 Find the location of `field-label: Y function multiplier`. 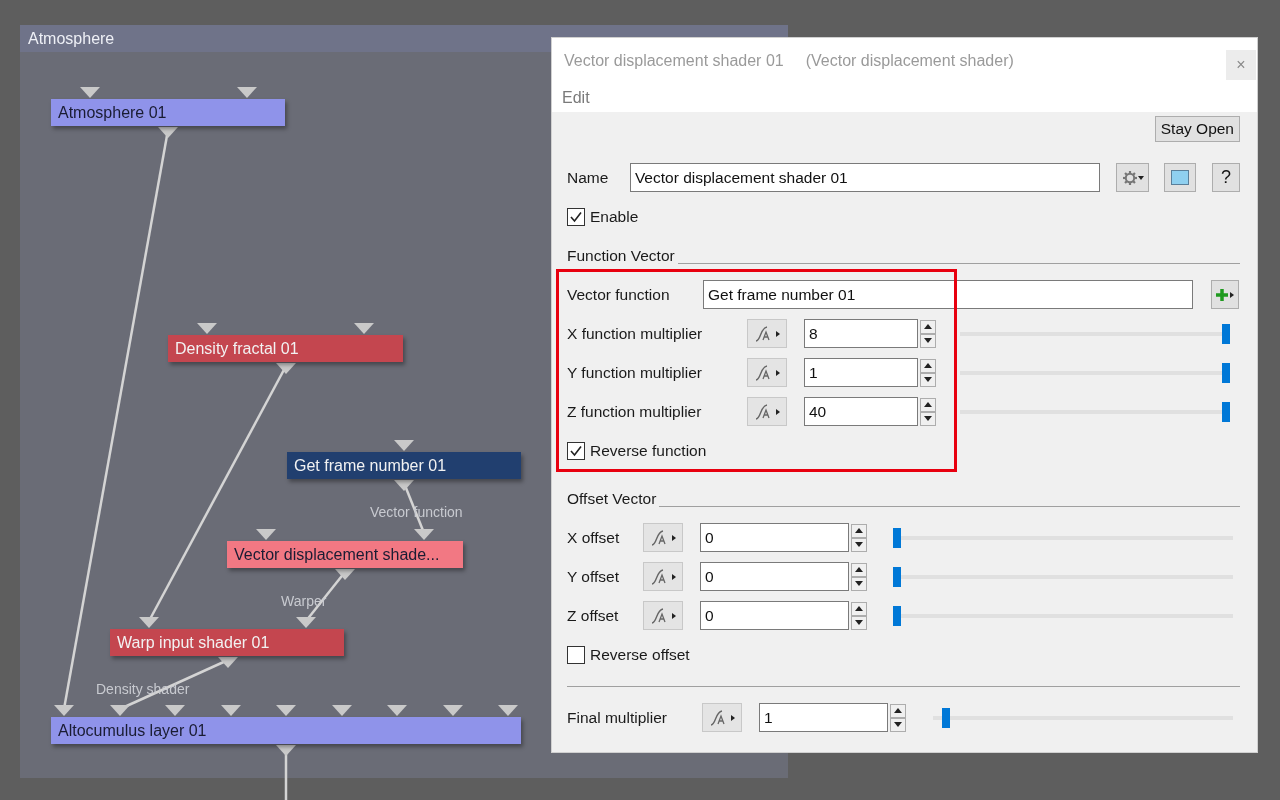

field-label: Y function multiplier is located at coordinates (635, 372).